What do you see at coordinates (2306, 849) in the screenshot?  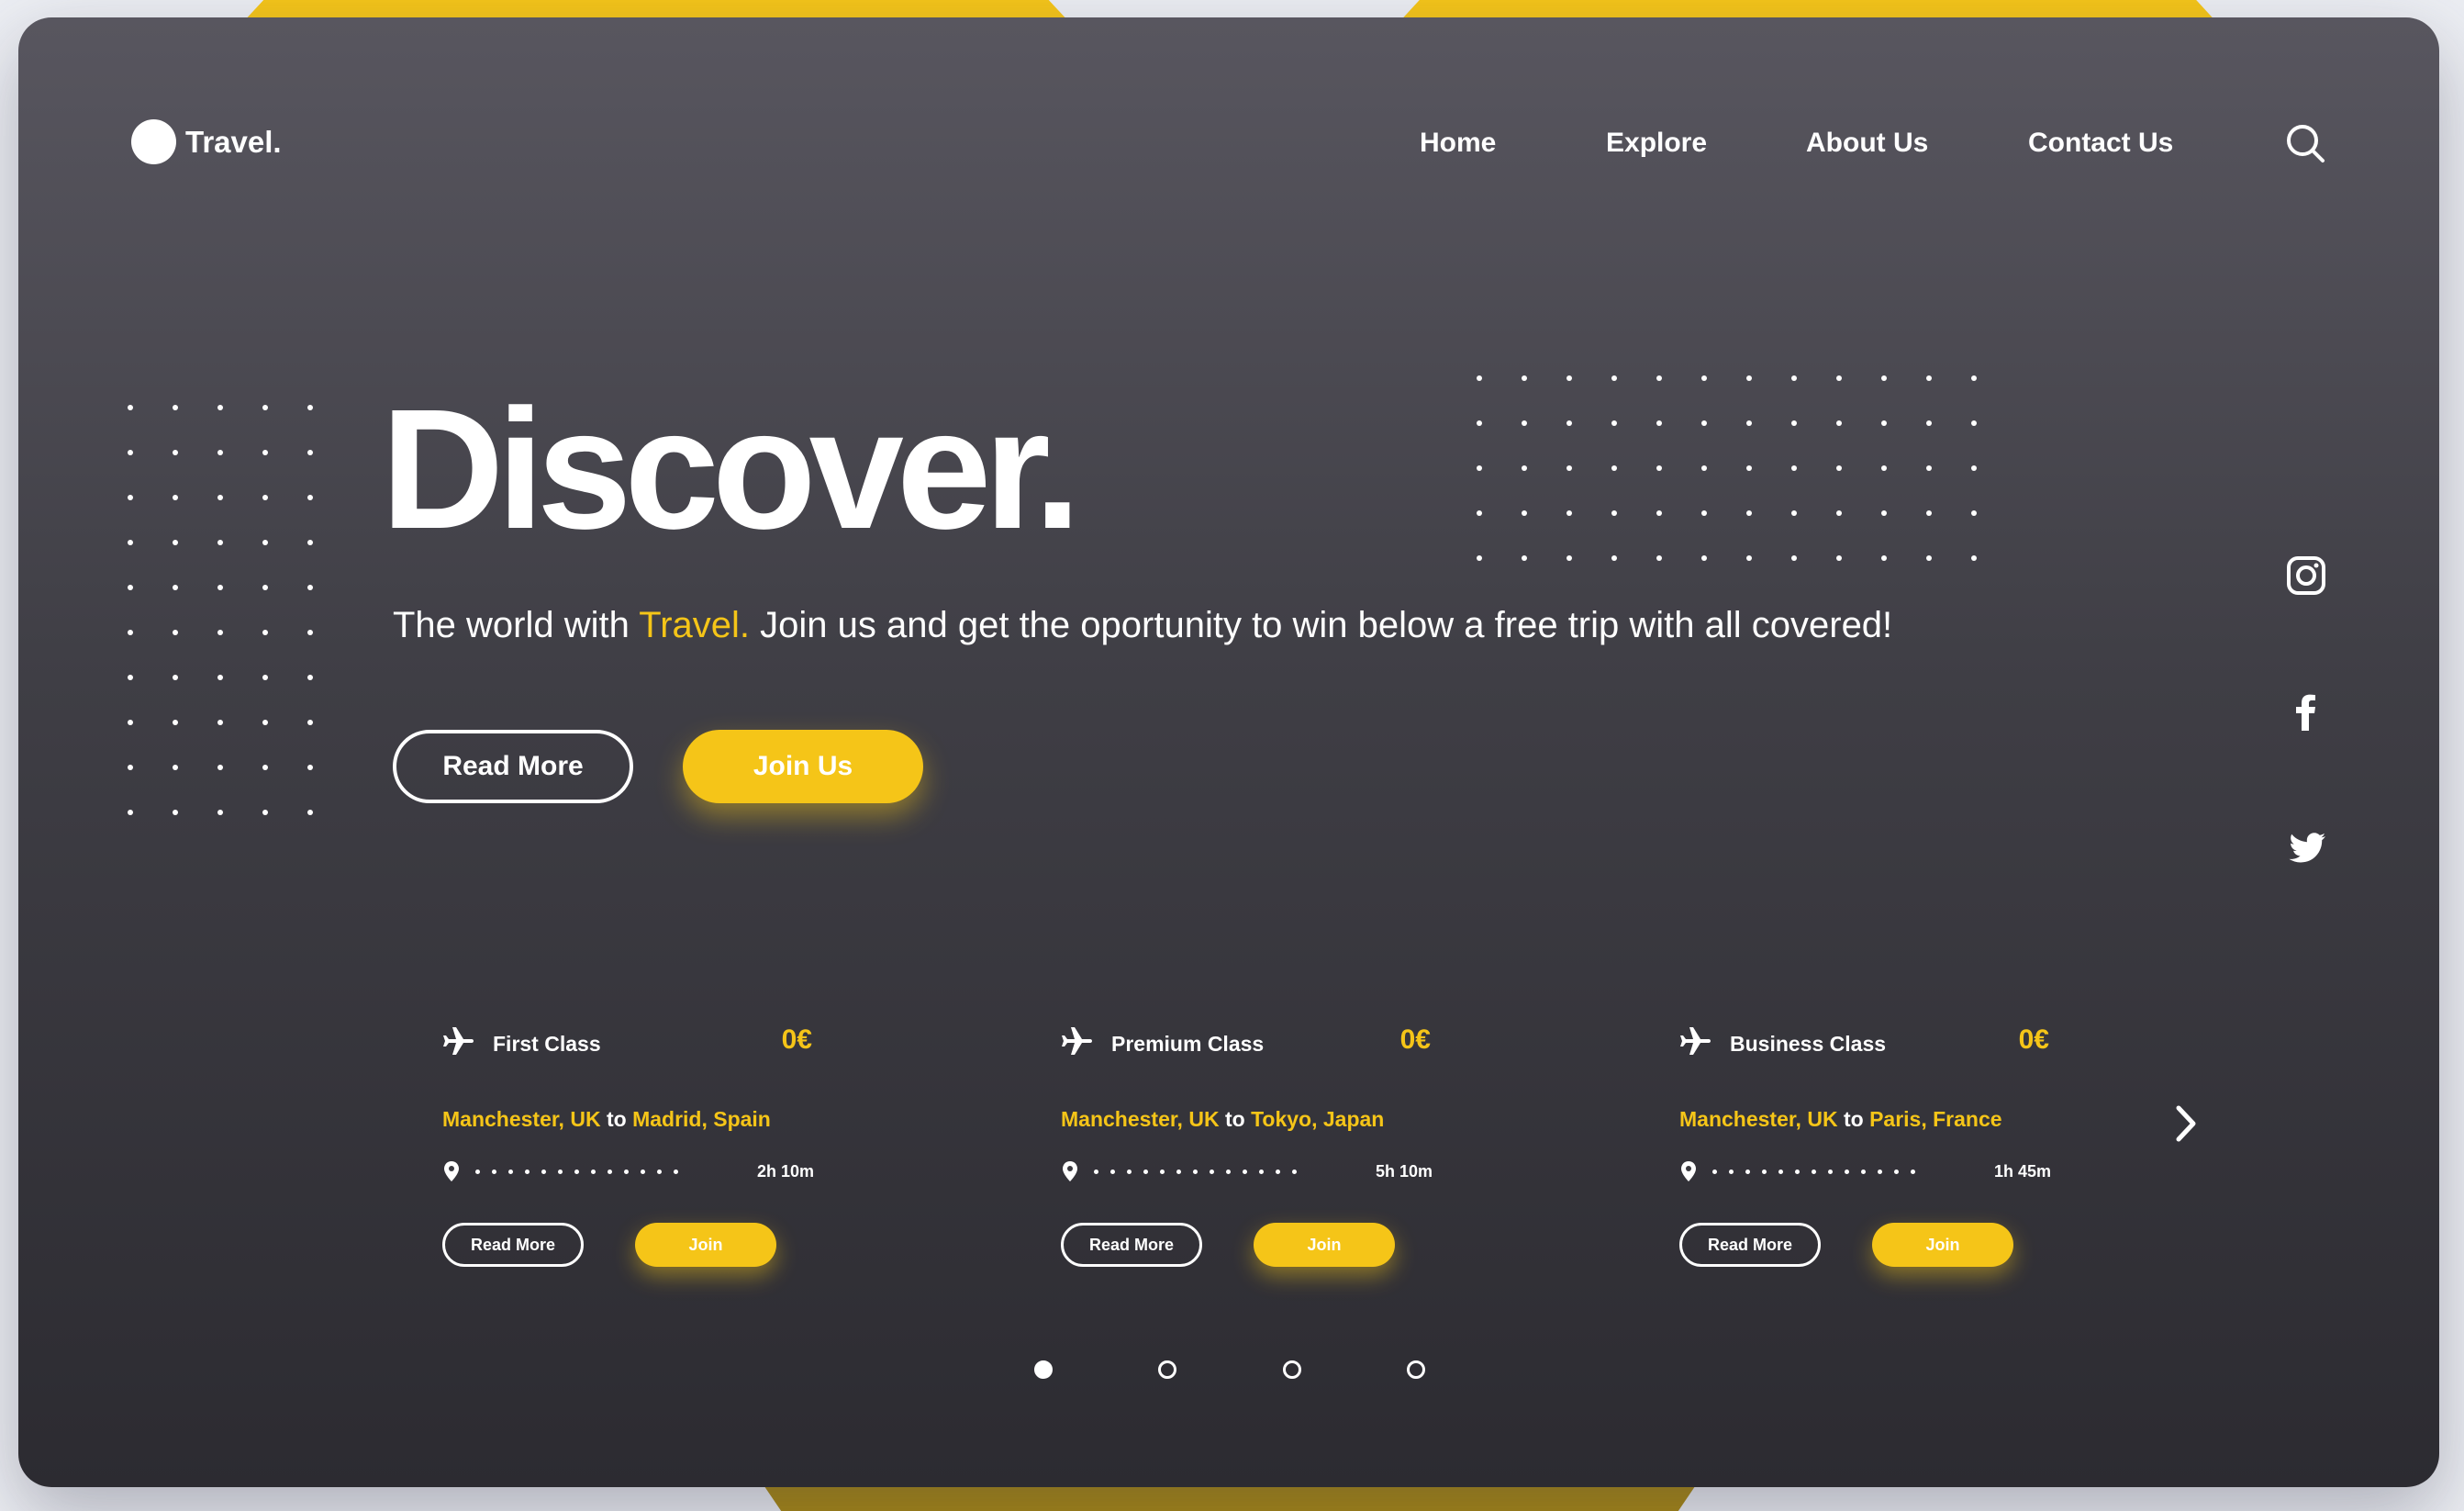 I see `twitter-icon` at bounding box center [2306, 849].